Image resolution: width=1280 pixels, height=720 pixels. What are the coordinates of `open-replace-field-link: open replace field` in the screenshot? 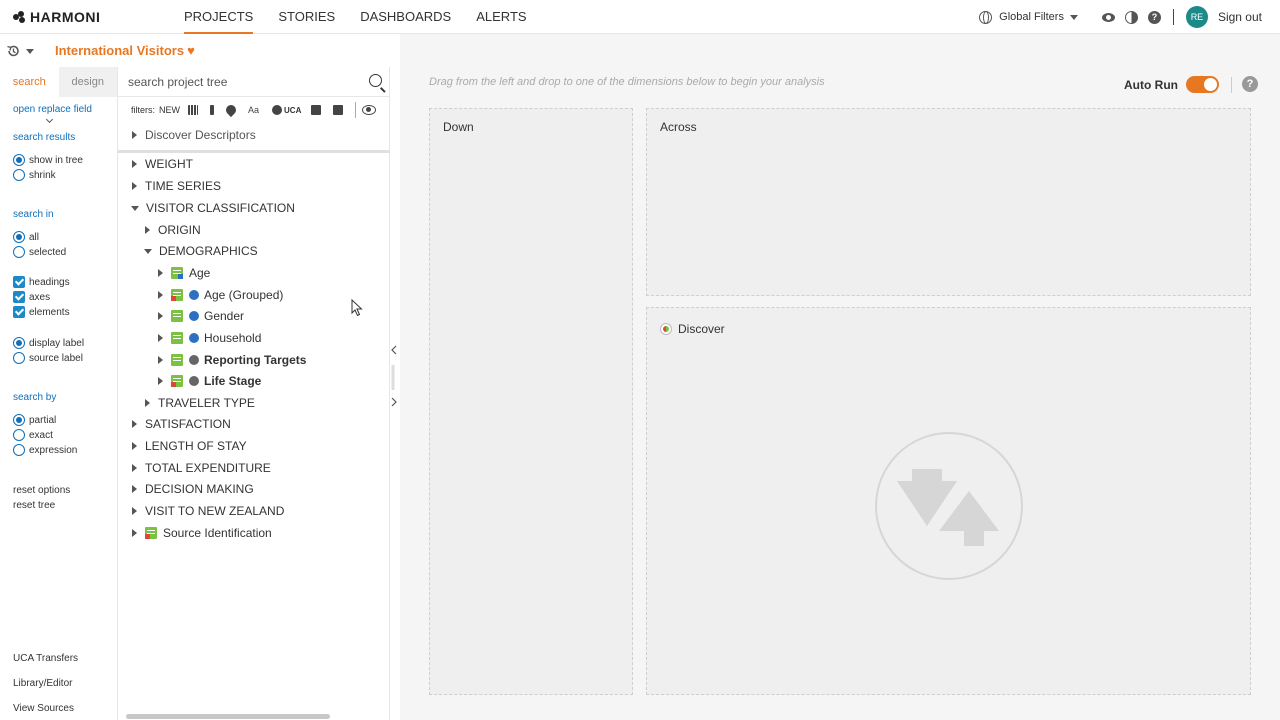 It's located at (52, 109).